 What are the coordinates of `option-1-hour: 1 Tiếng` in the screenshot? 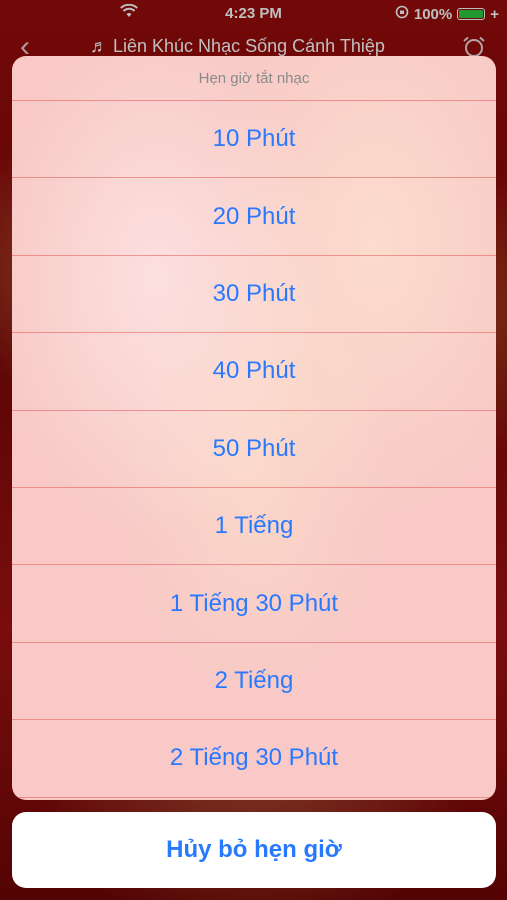 It's located at (254, 527).